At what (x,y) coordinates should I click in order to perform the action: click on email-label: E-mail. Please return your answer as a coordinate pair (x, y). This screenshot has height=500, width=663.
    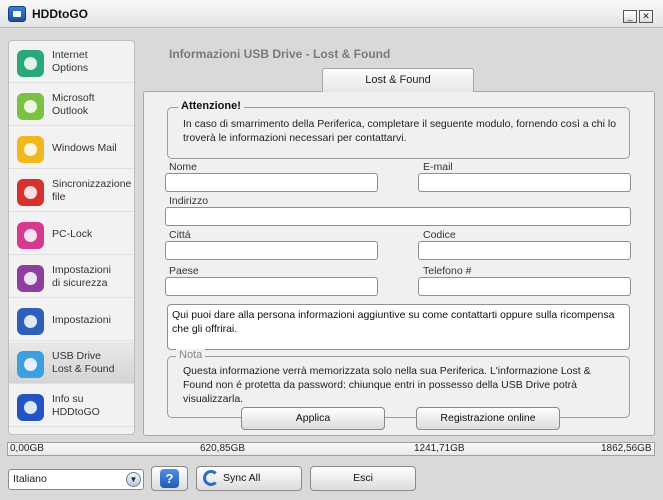
    Looking at the image, I should click on (438, 167).